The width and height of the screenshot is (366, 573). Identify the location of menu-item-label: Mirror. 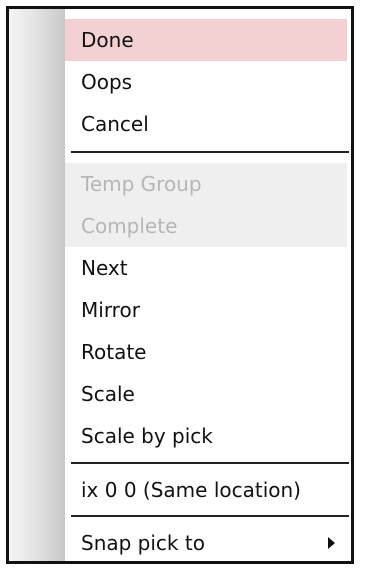
(110, 310).